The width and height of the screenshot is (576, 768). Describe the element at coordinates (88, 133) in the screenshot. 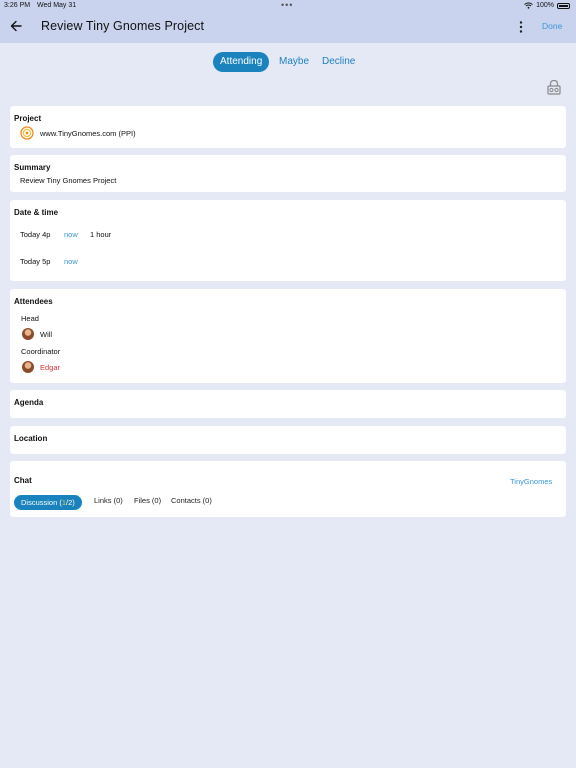

I see `project-value: www.TinyGnomes.com (PPI)` at that location.